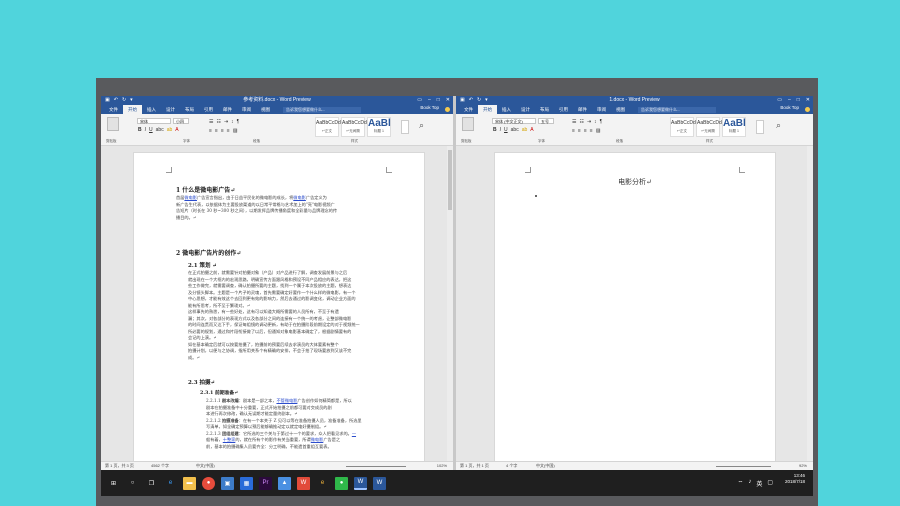 This screenshot has width=900, height=506. Describe the element at coordinates (379, 483) in the screenshot. I see `word2-icon: W` at that location.